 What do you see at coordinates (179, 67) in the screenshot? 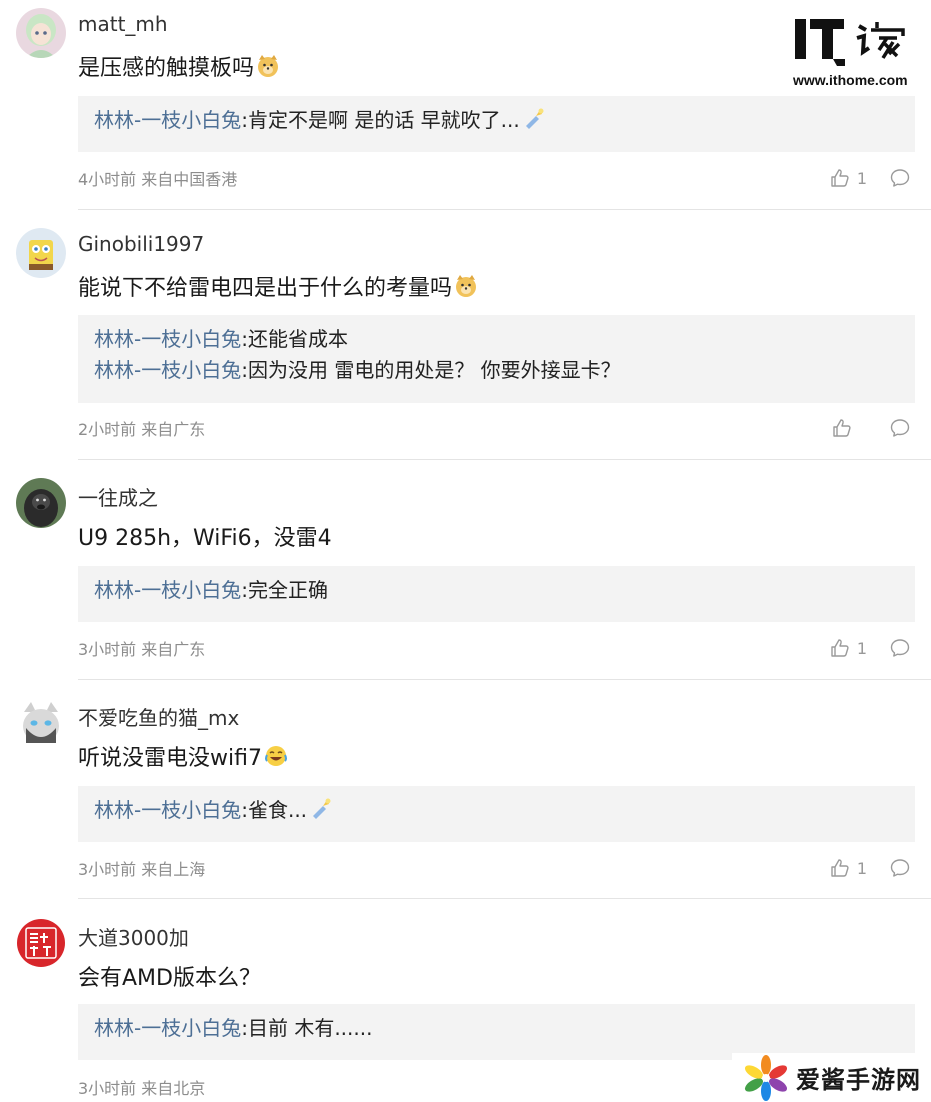
I see `comment-text: 是压感的触摸板吗` at bounding box center [179, 67].